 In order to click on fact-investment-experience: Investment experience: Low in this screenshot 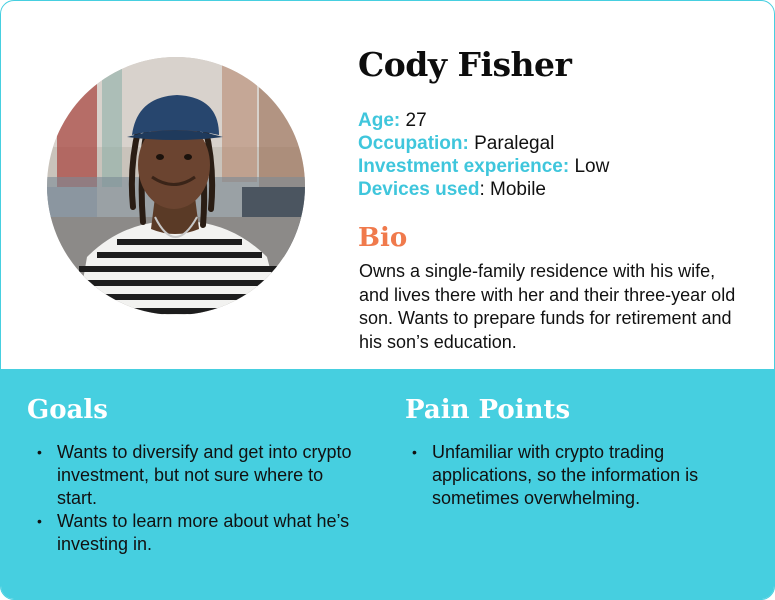, I will do `click(483, 166)`.